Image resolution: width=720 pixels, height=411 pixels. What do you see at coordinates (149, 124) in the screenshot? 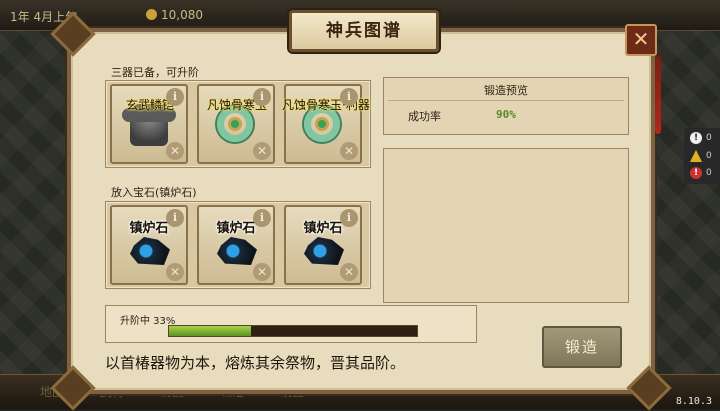
I see `weapon-slot: 玄武鳞铠 i ✕` at bounding box center [149, 124].